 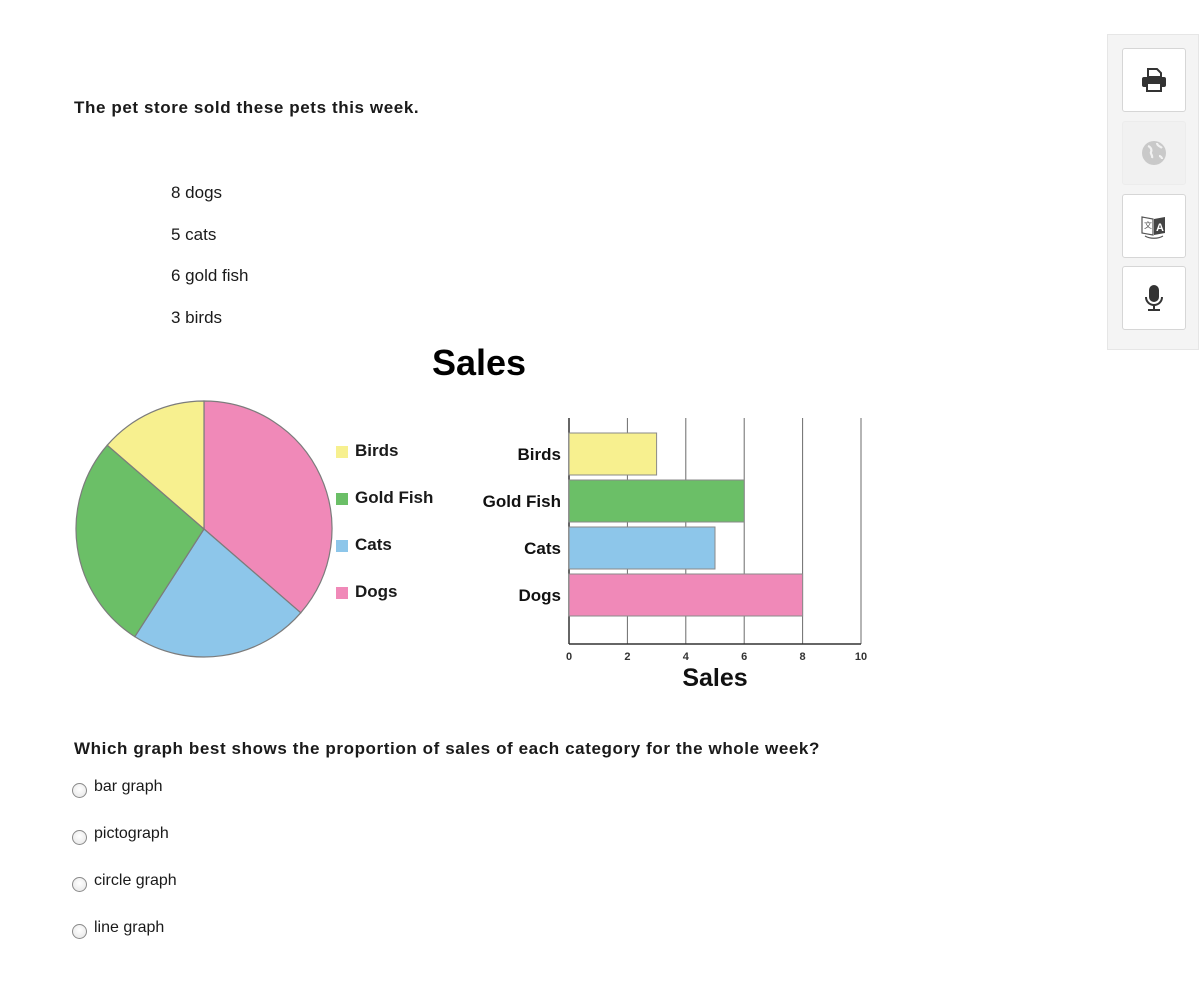 I want to click on facts-list: 8 dogs 5 cats 6 gold fish 3 birds, so click(x=210, y=263).